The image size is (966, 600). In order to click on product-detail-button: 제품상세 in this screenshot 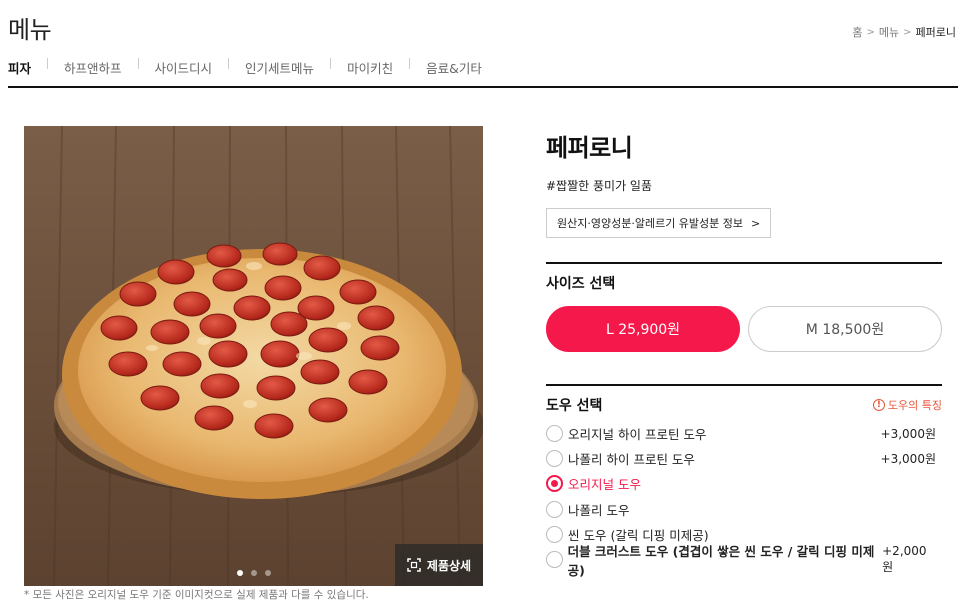, I will do `click(439, 565)`.